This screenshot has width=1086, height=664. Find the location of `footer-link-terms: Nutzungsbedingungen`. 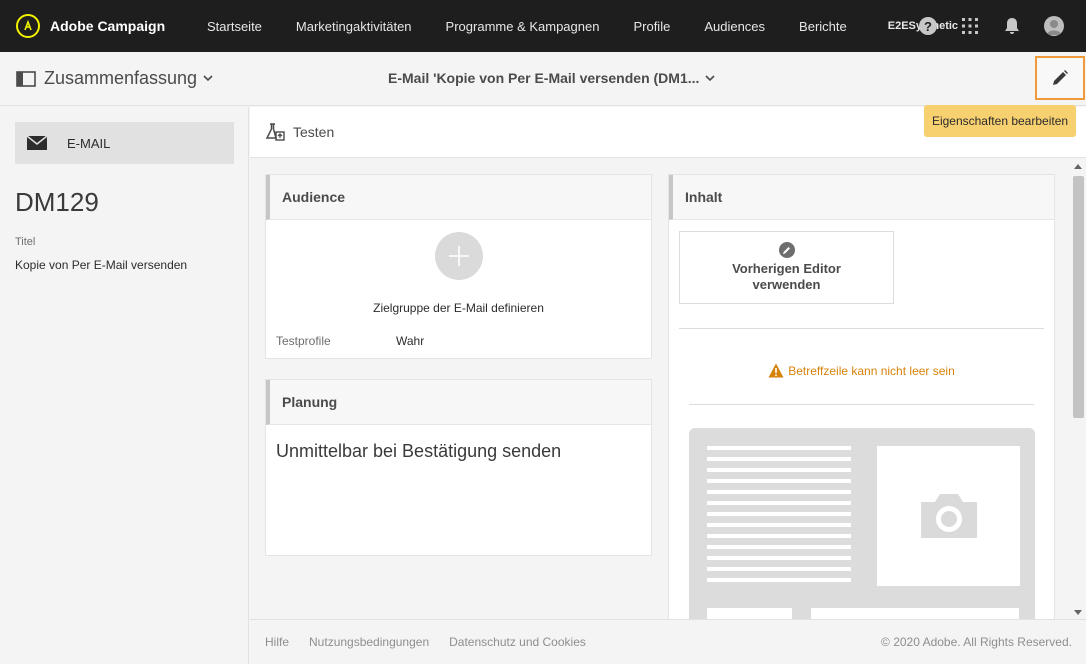

footer-link-terms: Nutzungsbedingungen is located at coordinates (369, 642).